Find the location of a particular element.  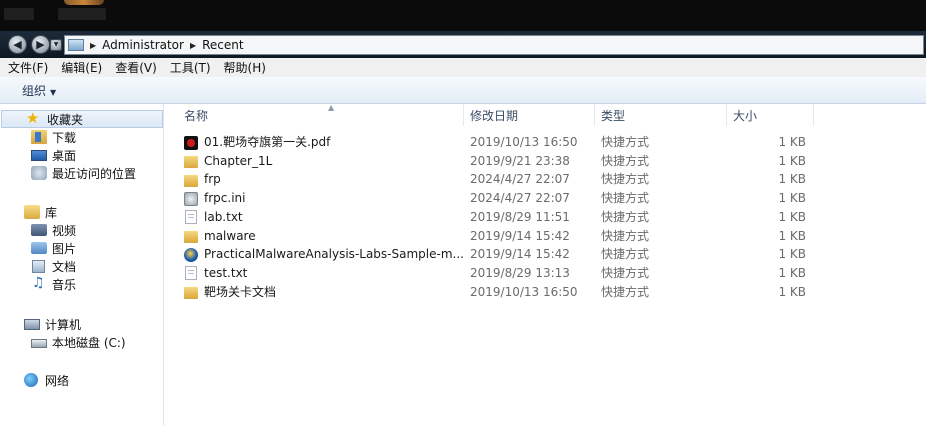

pdf-icon is located at coordinates (191, 142).